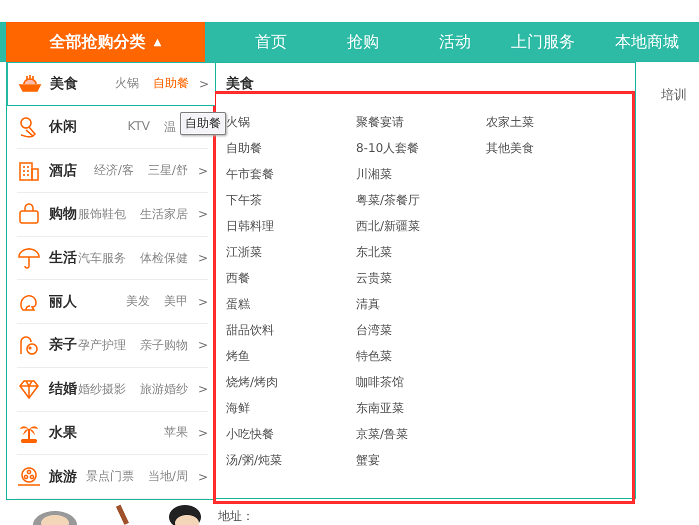  Describe the element at coordinates (63, 301) in the screenshot. I see `category-name: 丽人` at that location.